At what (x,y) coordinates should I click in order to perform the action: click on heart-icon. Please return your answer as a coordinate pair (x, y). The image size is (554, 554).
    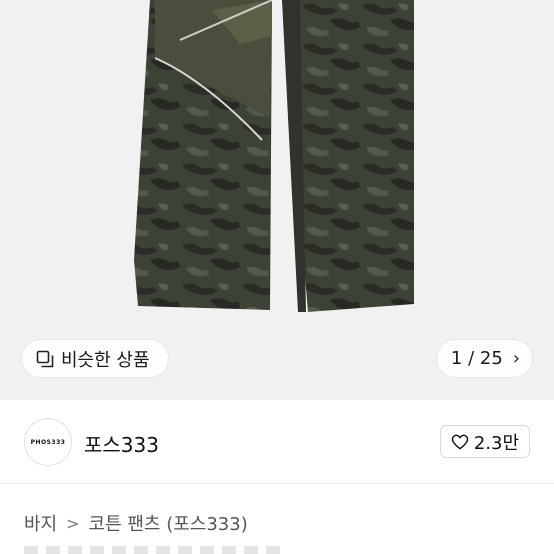
    Looking at the image, I should click on (460, 442).